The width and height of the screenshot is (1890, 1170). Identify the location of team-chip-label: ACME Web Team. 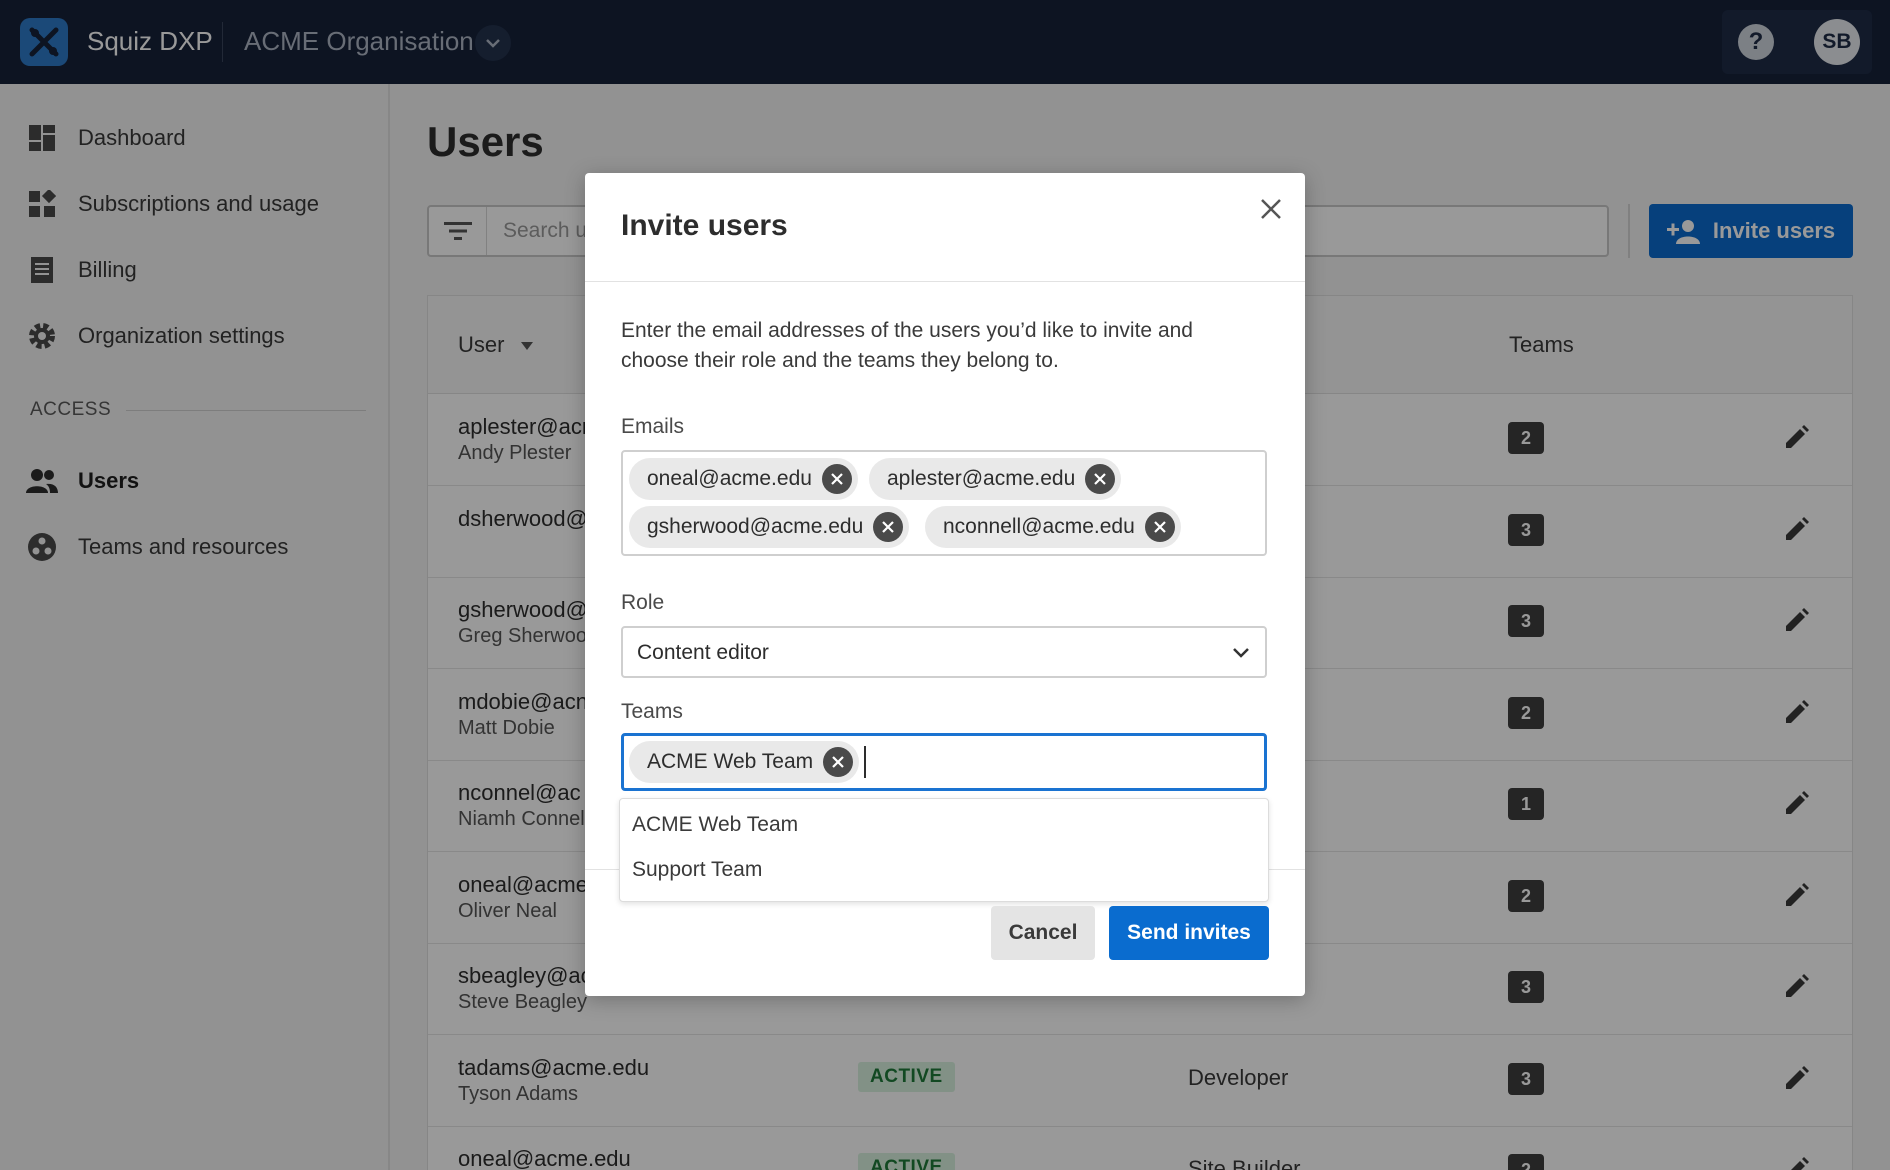
(730, 761).